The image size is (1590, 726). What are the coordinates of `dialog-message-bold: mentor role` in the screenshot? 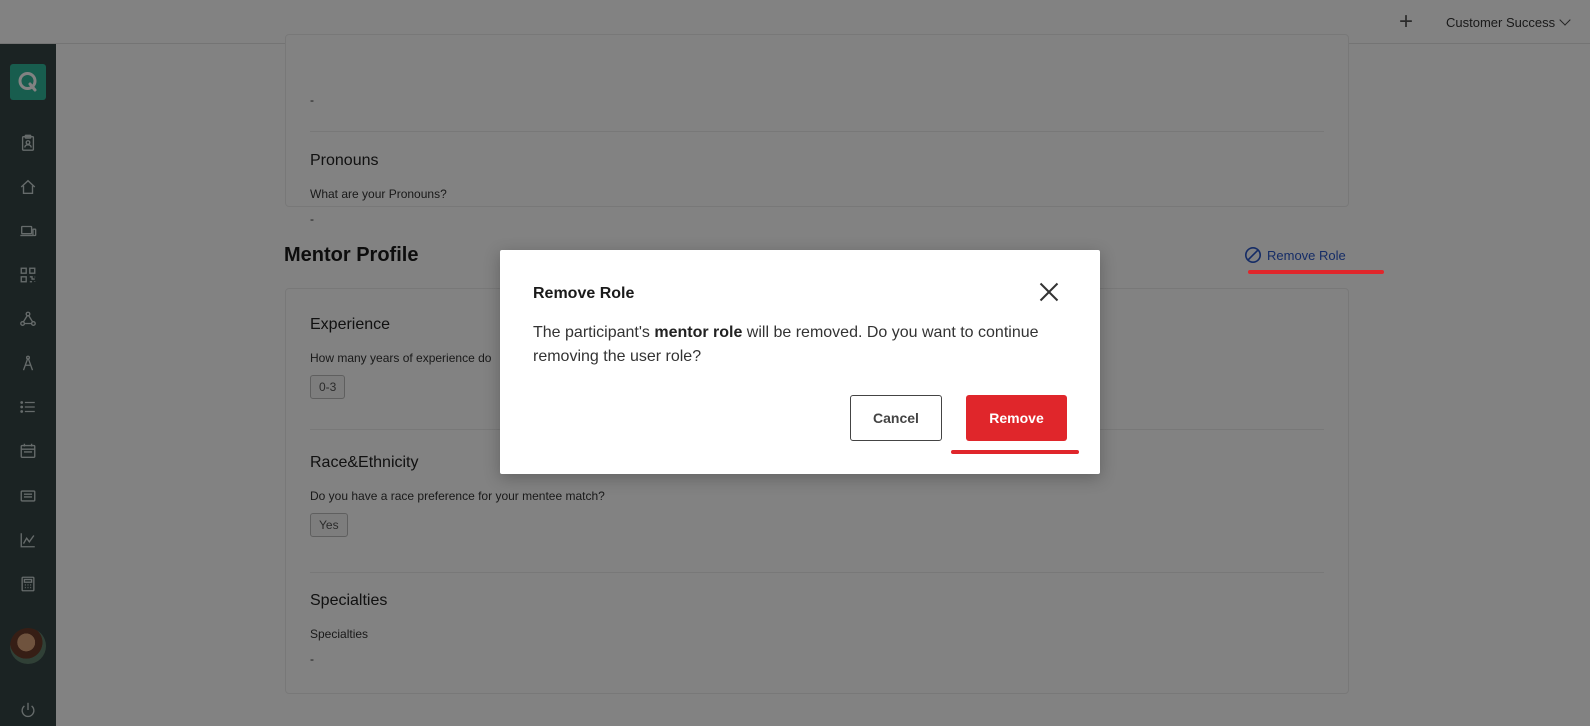 It's located at (698, 332).